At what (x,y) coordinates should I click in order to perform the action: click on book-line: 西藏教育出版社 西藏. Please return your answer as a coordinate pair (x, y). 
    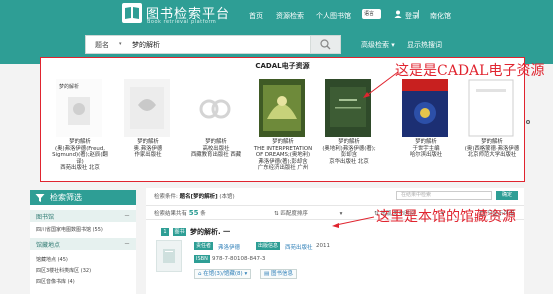
    Looking at the image, I should click on (216, 155).